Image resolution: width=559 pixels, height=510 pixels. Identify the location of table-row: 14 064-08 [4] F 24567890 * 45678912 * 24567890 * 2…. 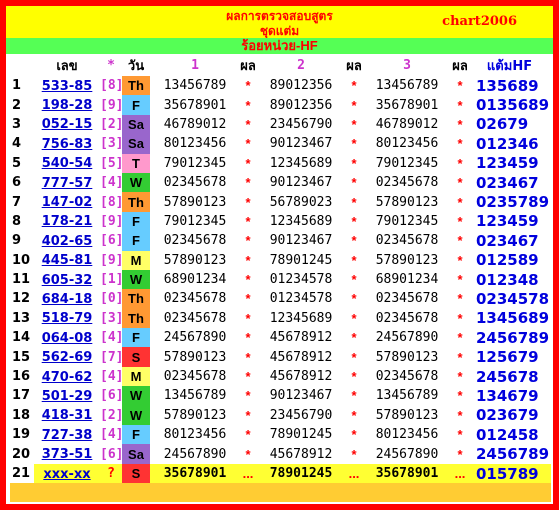
(280, 338).